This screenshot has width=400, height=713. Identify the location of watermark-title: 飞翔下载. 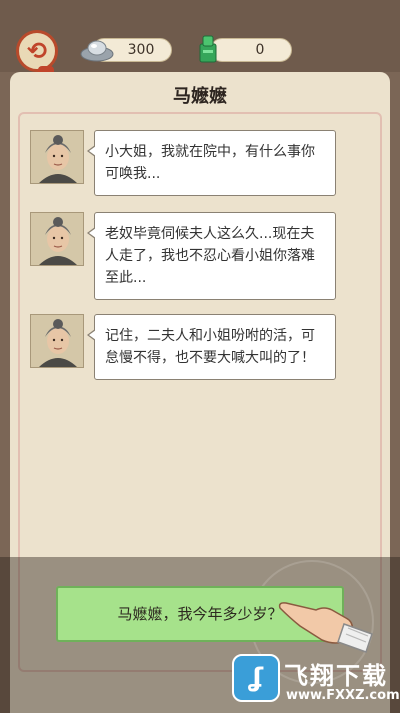
(336, 676).